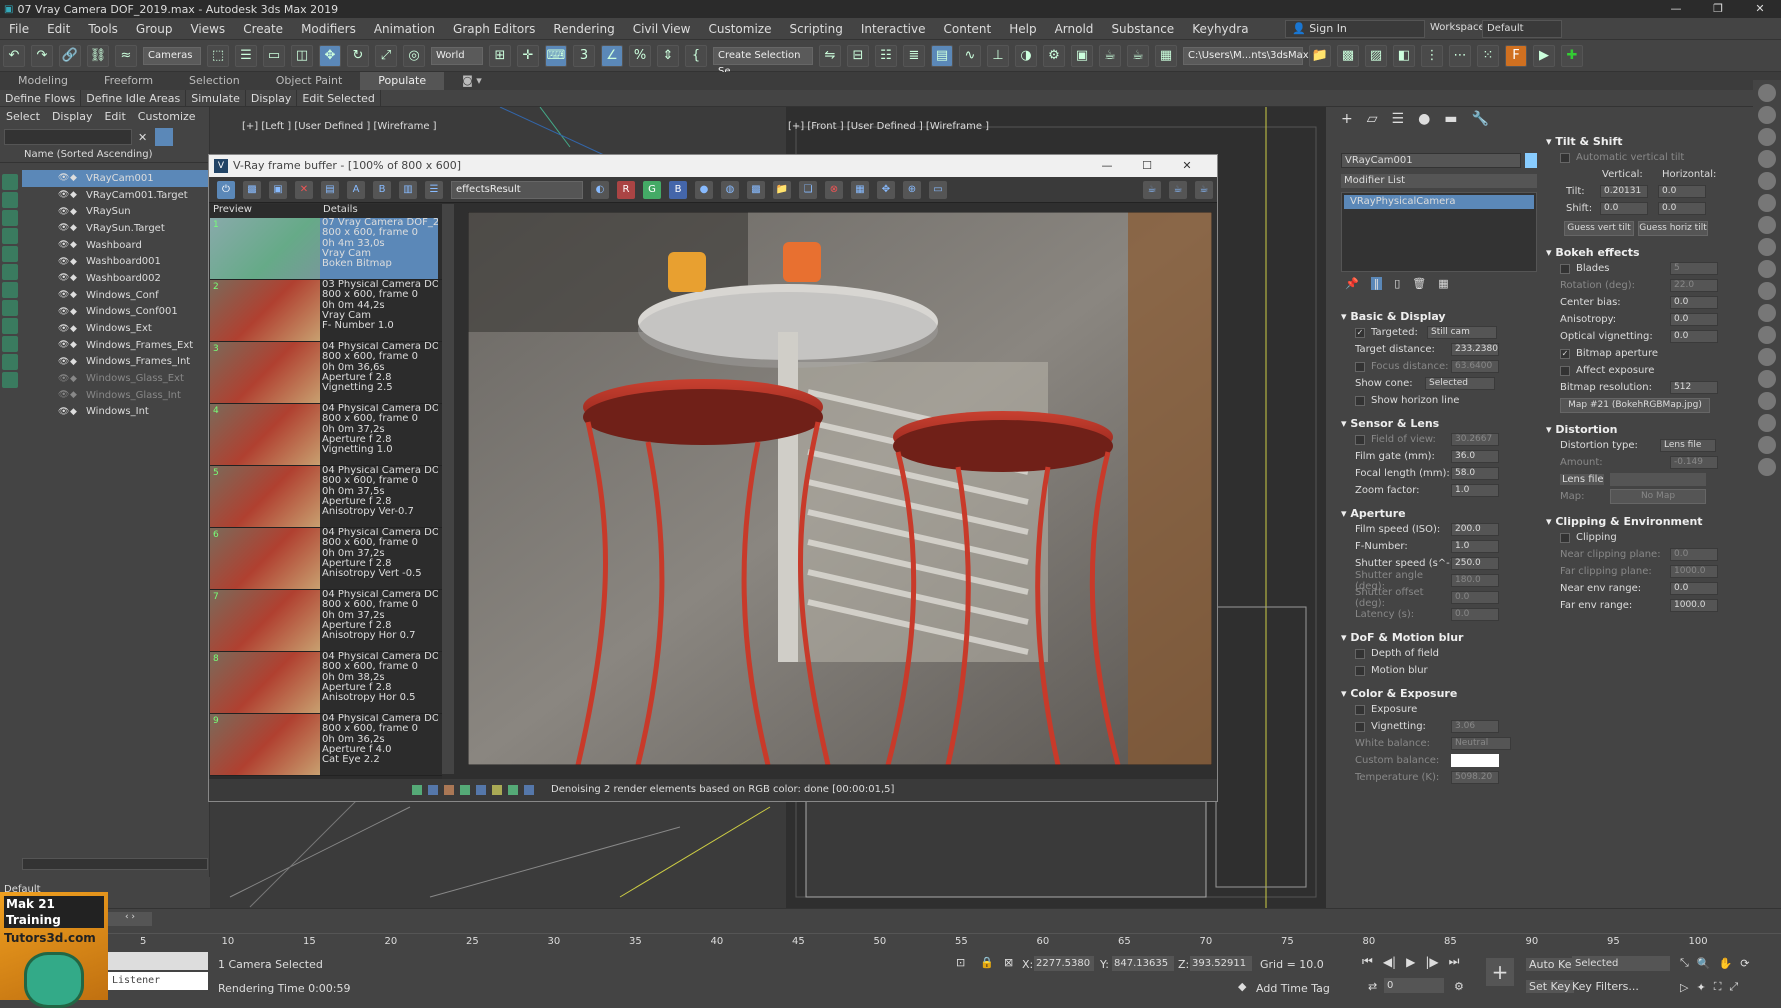 This screenshot has width=1781, height=1008. What do you see at coordinates (172, 55) in the screenshot?
I see `selection-filter-dropdown: Cameras` at bounding box center [172, 55].